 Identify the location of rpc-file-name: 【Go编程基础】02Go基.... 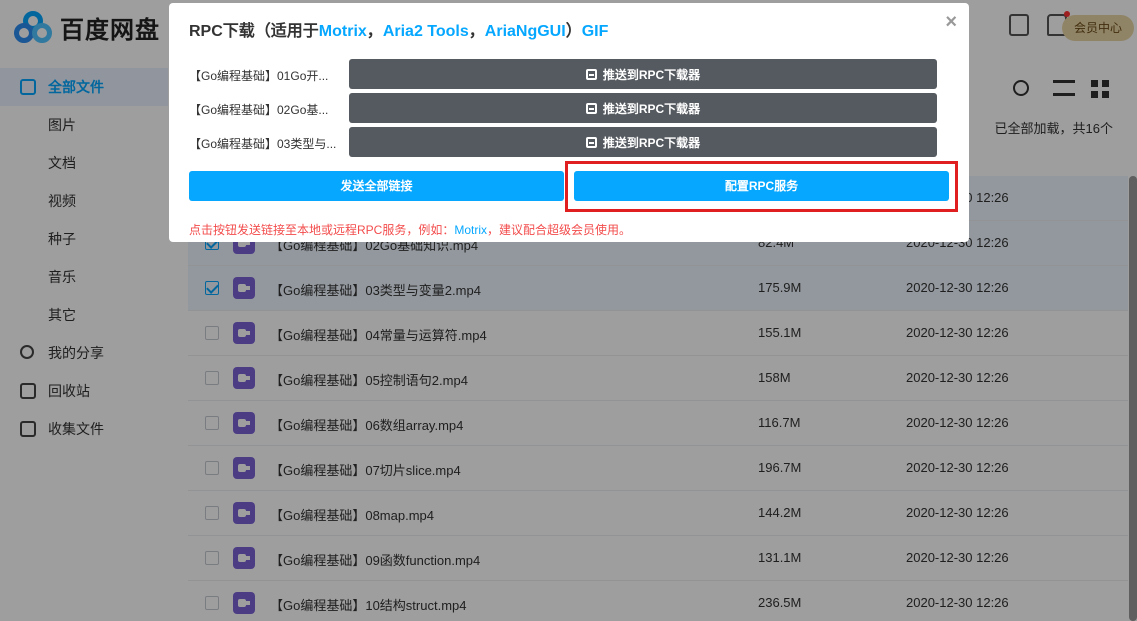
(259, 110).